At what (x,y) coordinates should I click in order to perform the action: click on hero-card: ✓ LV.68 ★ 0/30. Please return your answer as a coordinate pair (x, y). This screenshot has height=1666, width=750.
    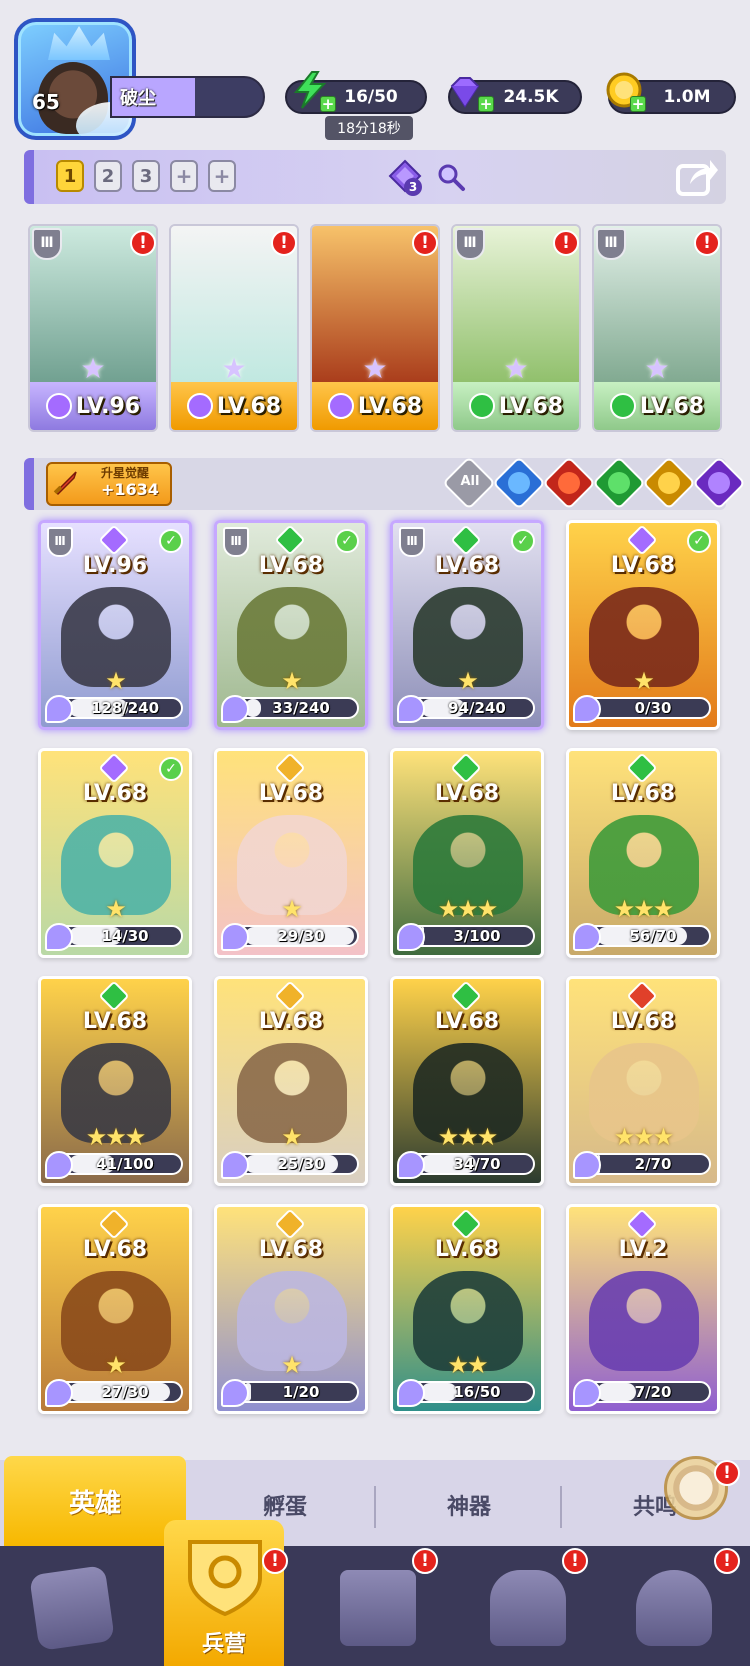
    Looking at the image, I should click on (643, 625).